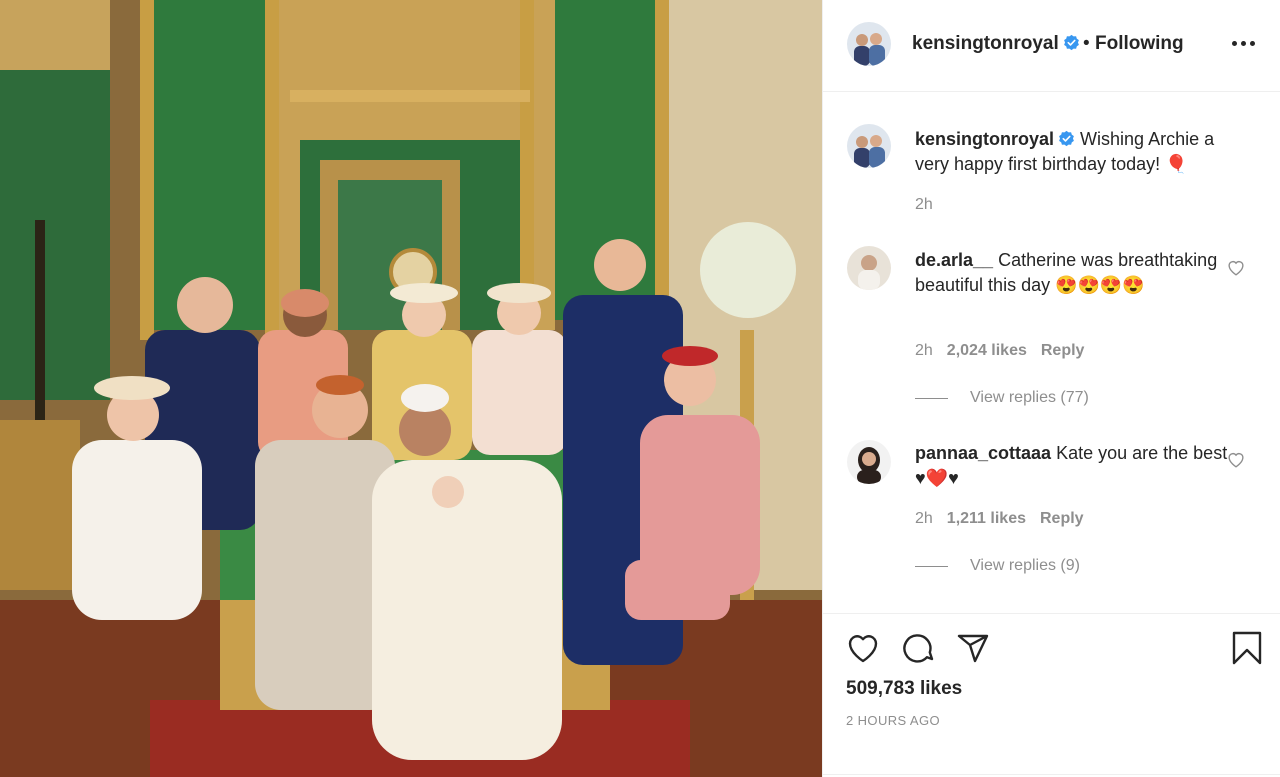  I want to click on caption-time: 2h, so click(924, 205).